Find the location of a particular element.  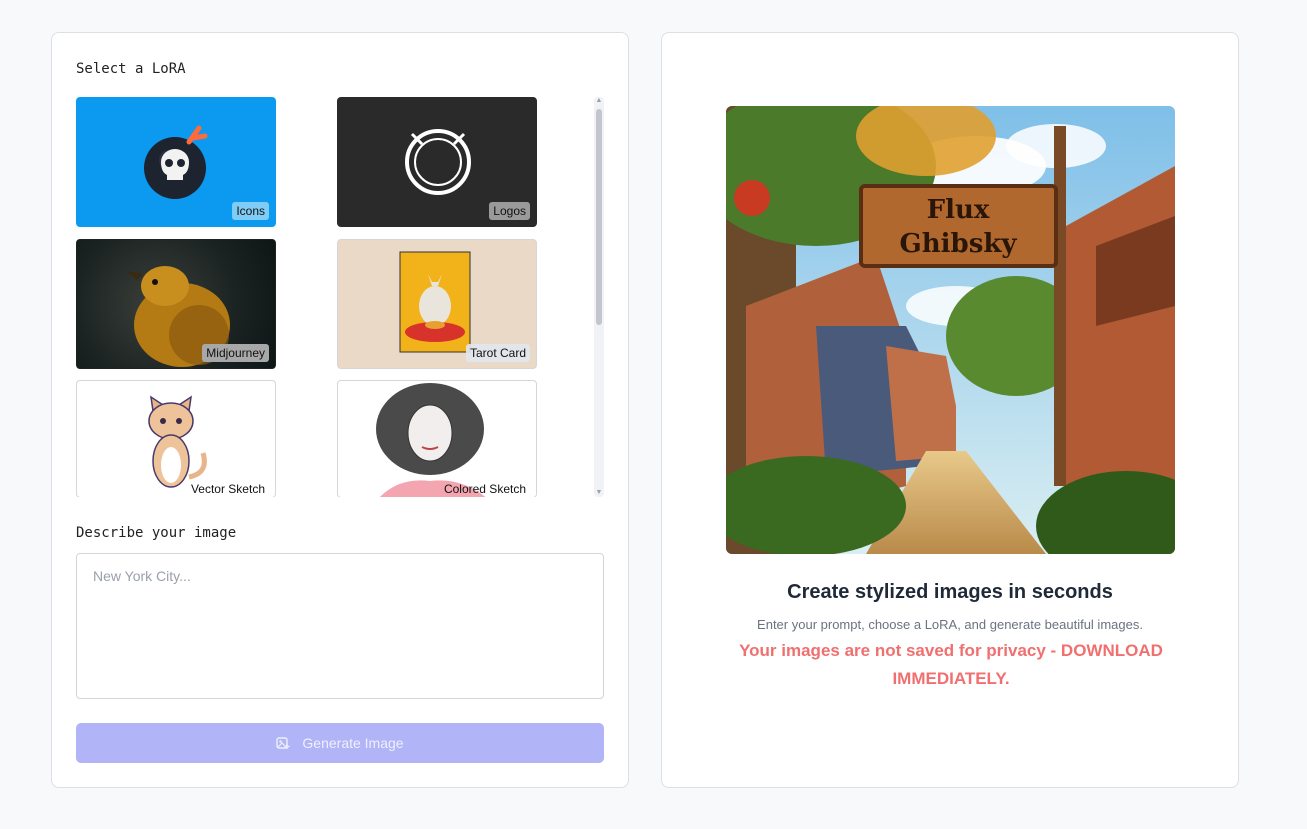

generate-image-button: Generate Image is located at coordinates (340, 743).